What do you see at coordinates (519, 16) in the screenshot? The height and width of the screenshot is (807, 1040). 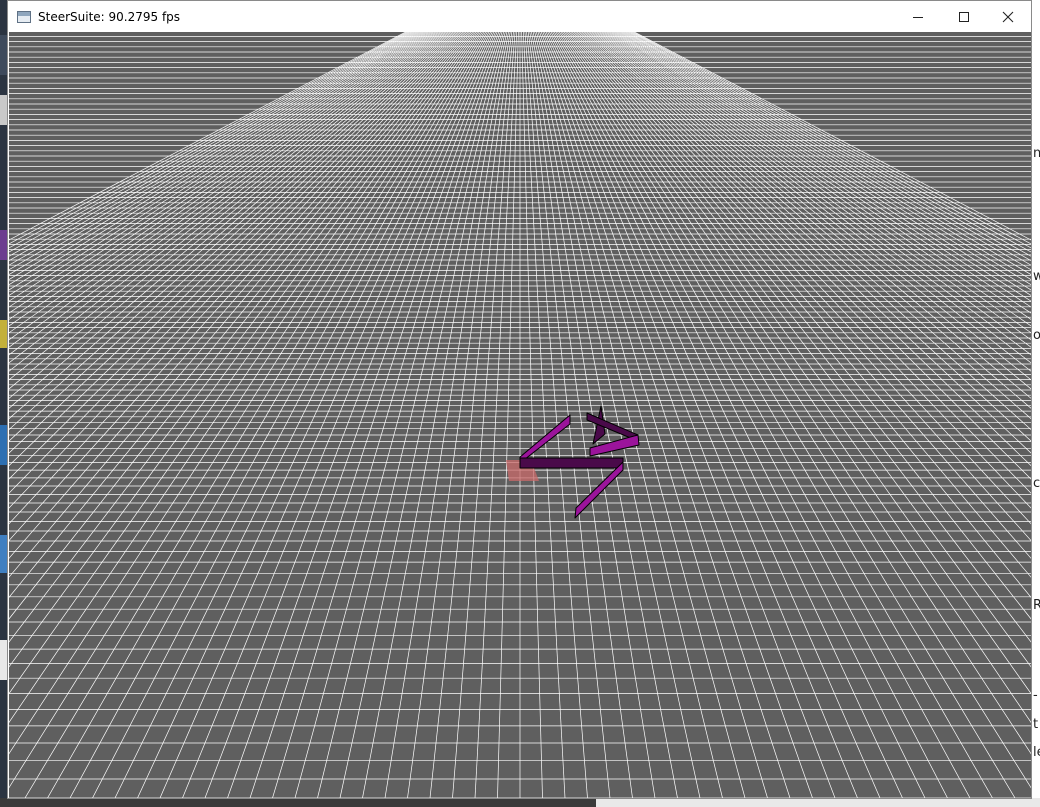 I see `title-bar: SteerSuite: 90.2795 fps` at bounding box center [519, 16].